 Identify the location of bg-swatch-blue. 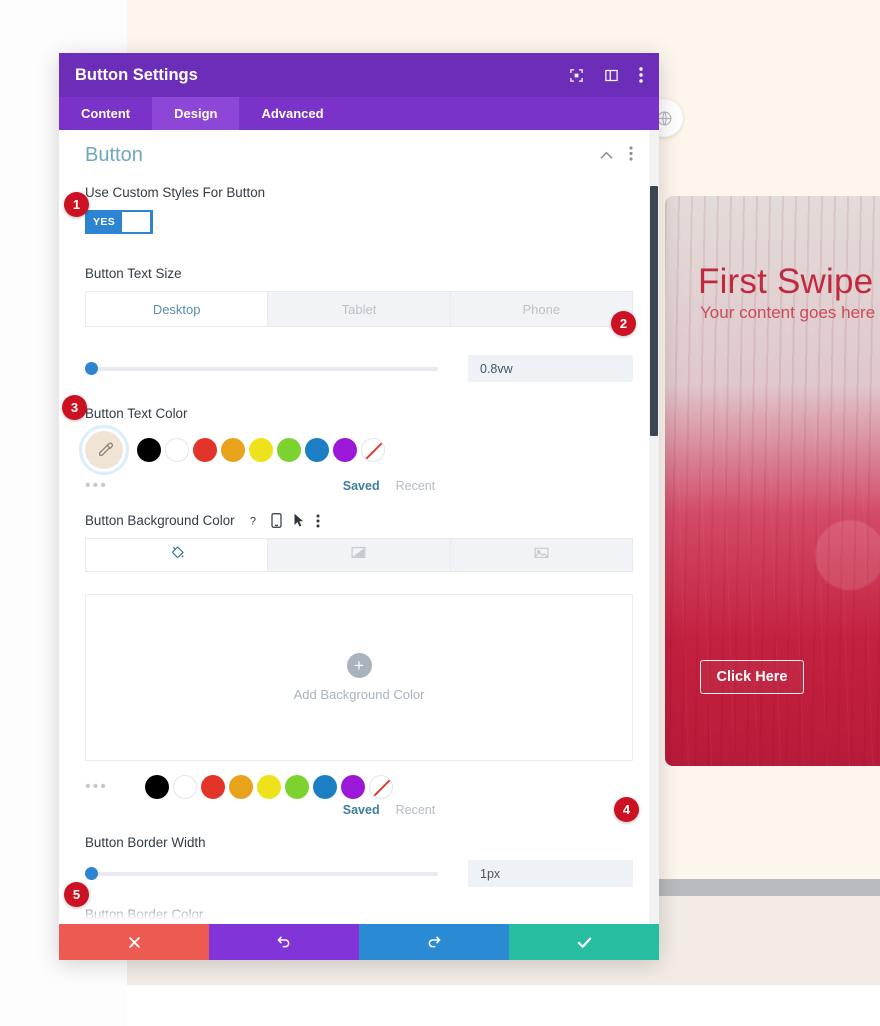
(325, 787).